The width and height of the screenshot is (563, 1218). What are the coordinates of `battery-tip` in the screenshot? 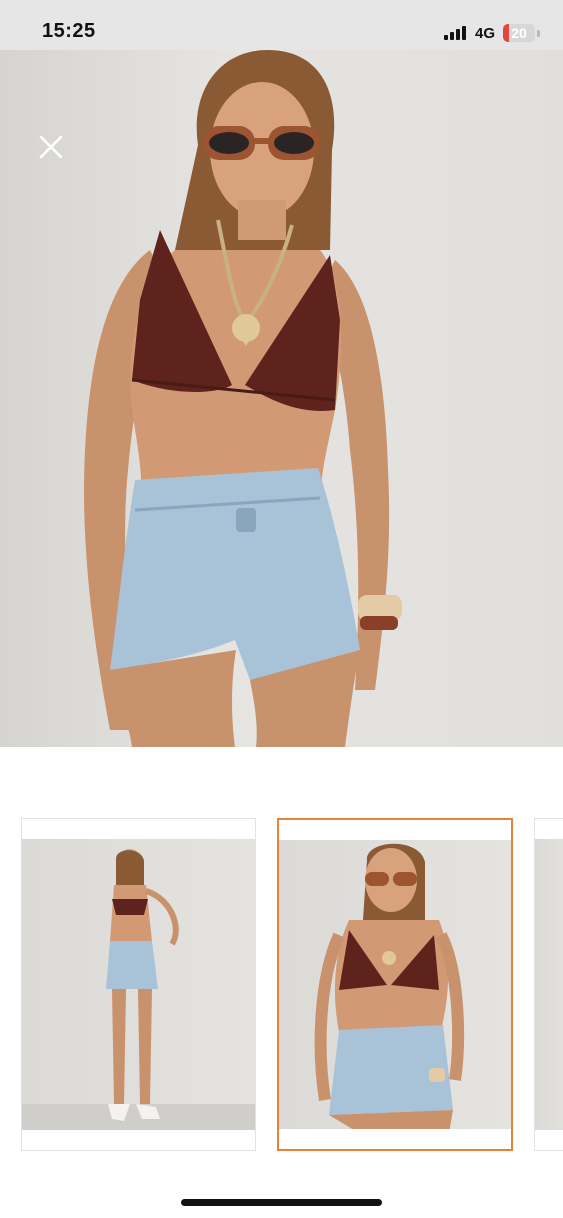 It's located at (538, 33).